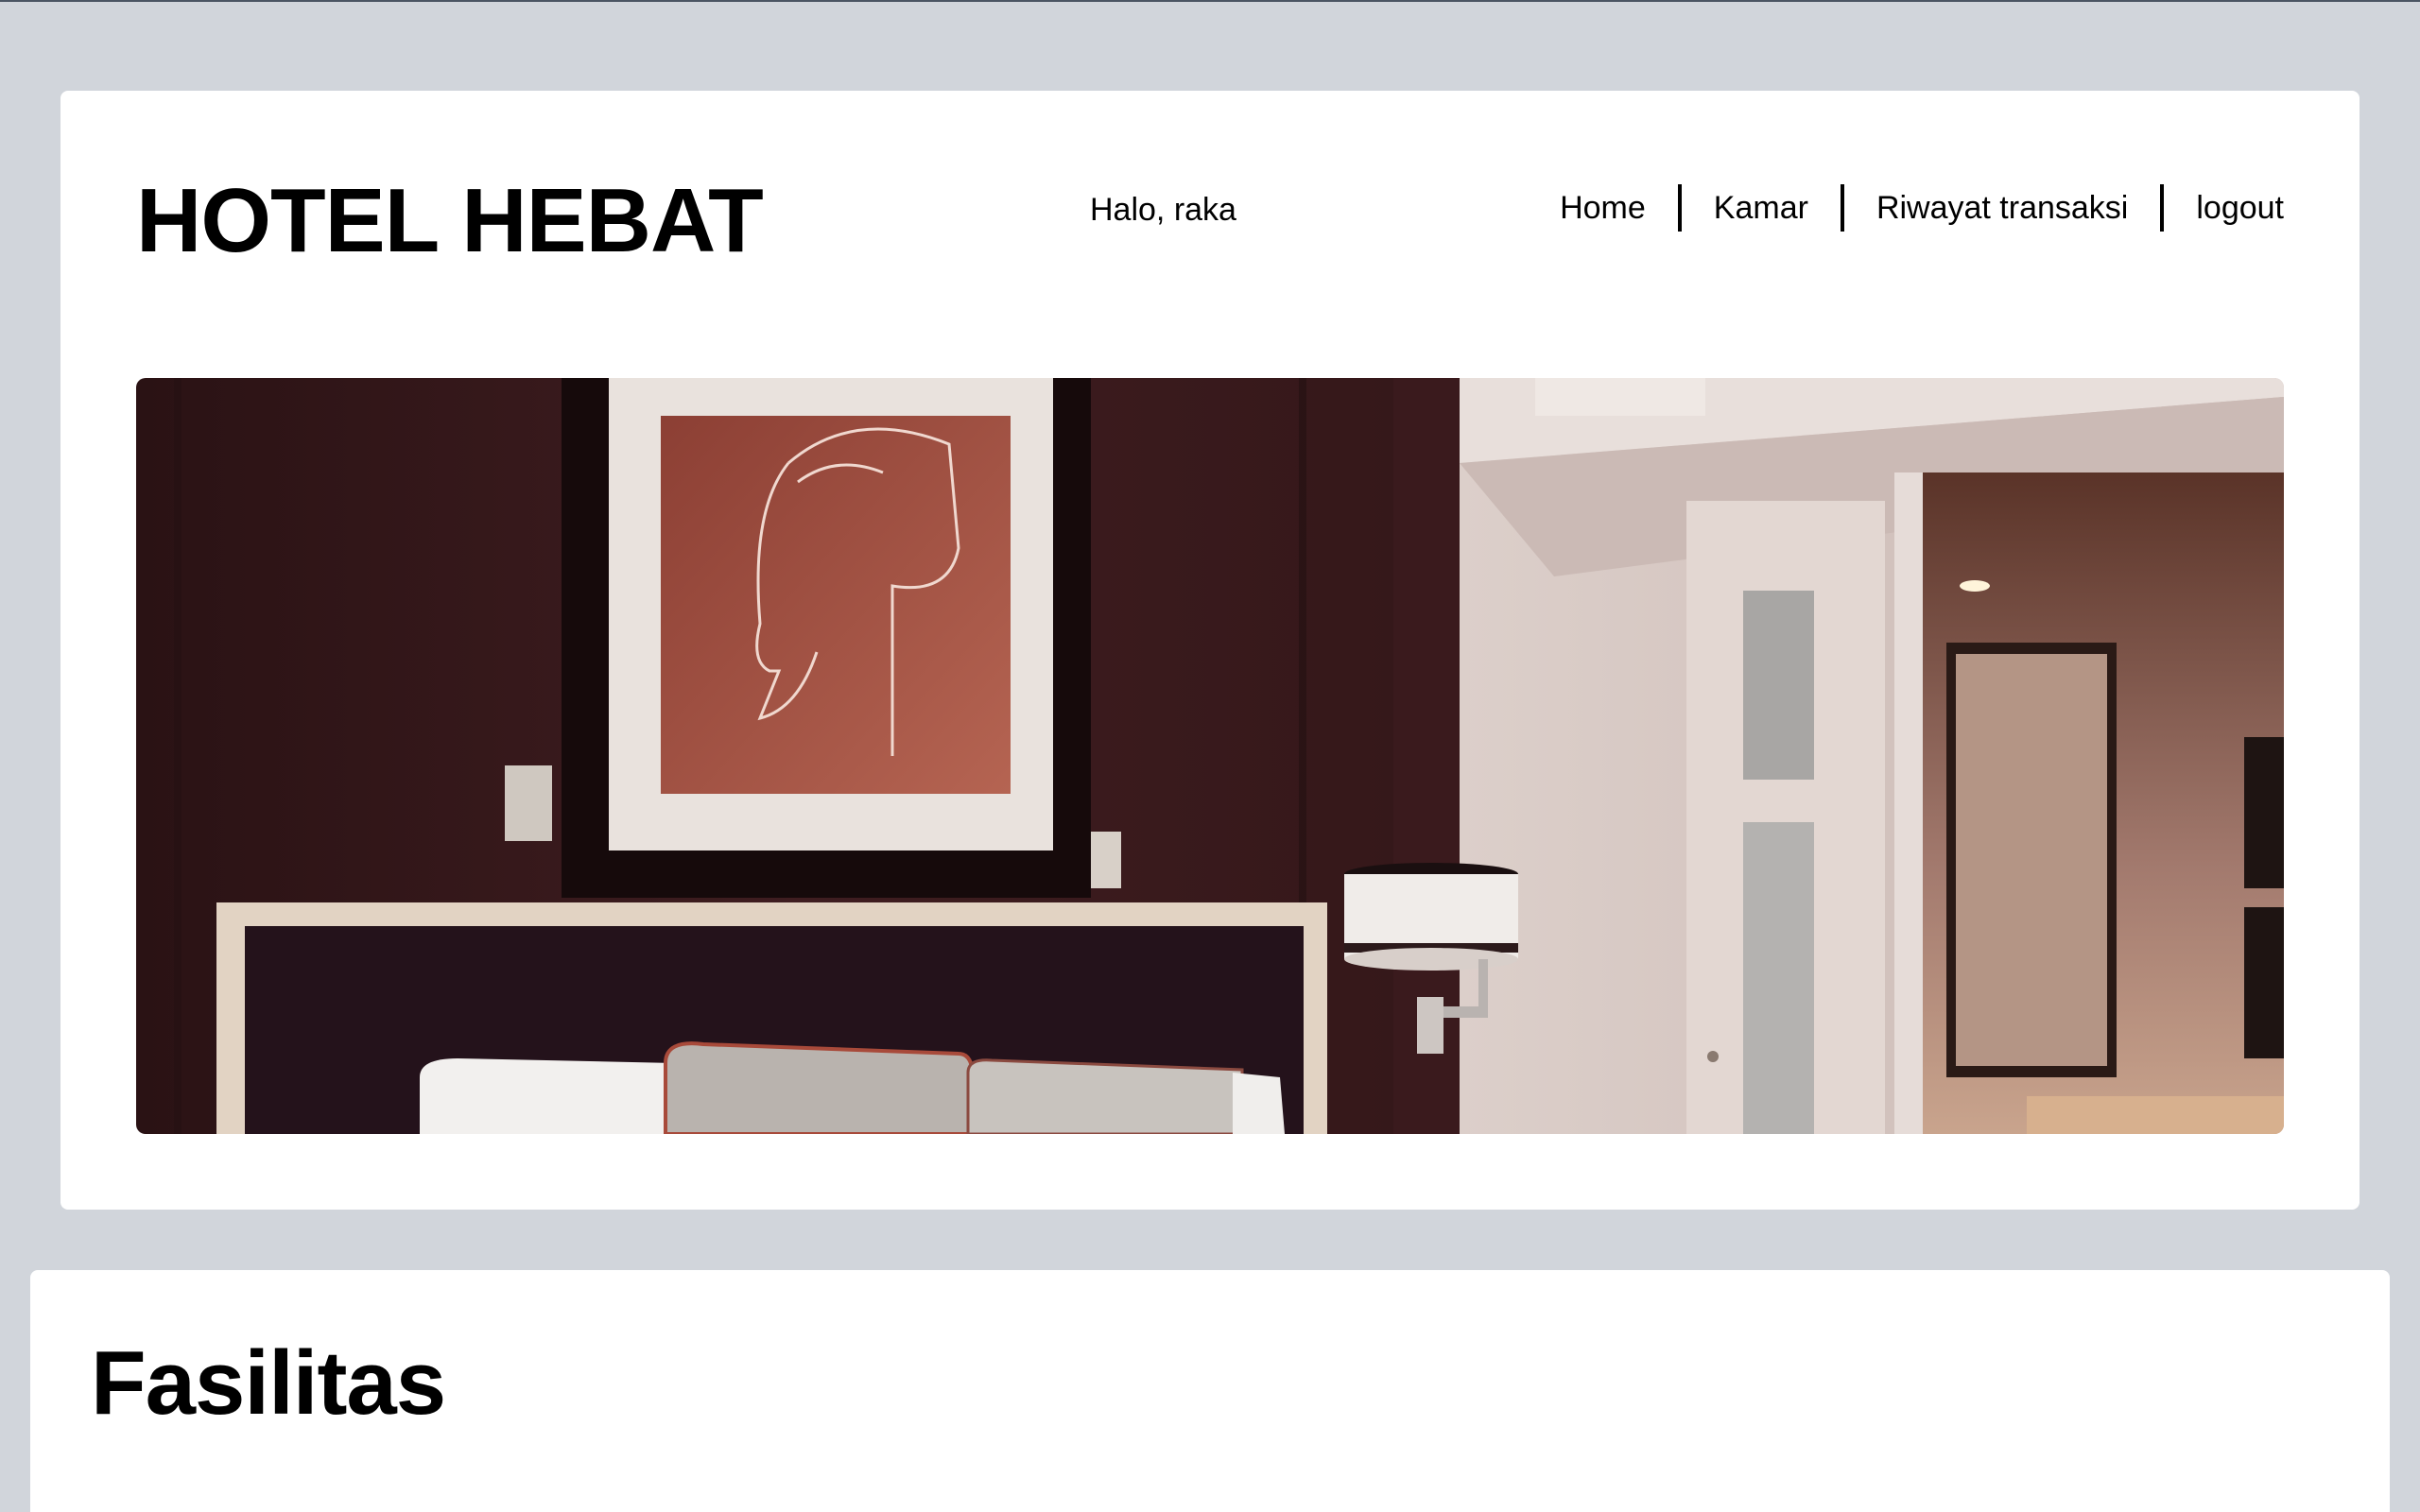 The height and width of the screenshot is (1512, 2420). Describe the element at coordinates (2224, 207) in the screenshot. I see `nav-logout-link: logout` at that location.